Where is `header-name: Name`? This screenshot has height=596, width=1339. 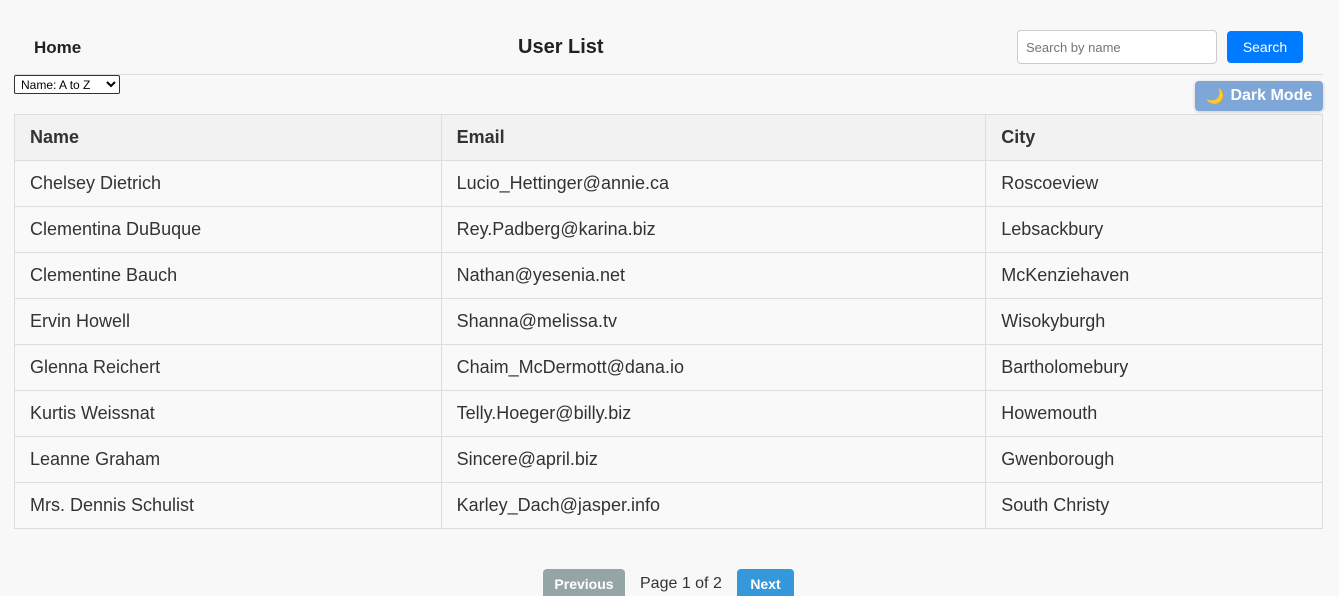 header-name: Name is located at coordinates (228, 137).